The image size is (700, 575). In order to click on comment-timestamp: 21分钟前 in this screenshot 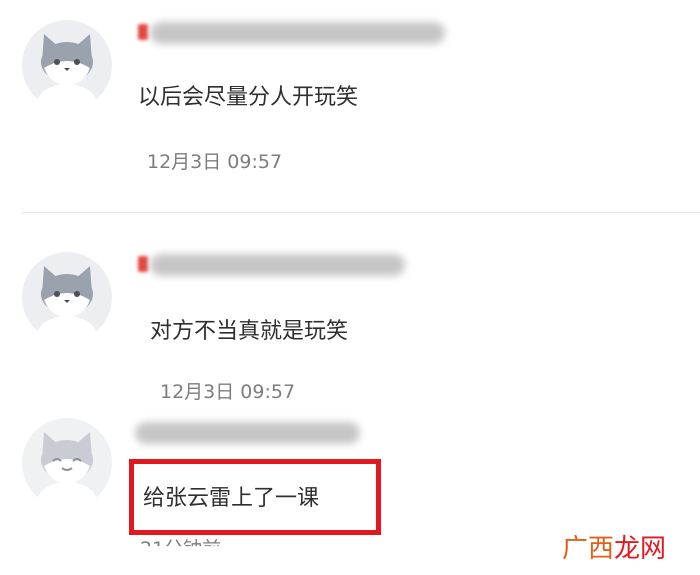, I will do `click(181, 549)`.